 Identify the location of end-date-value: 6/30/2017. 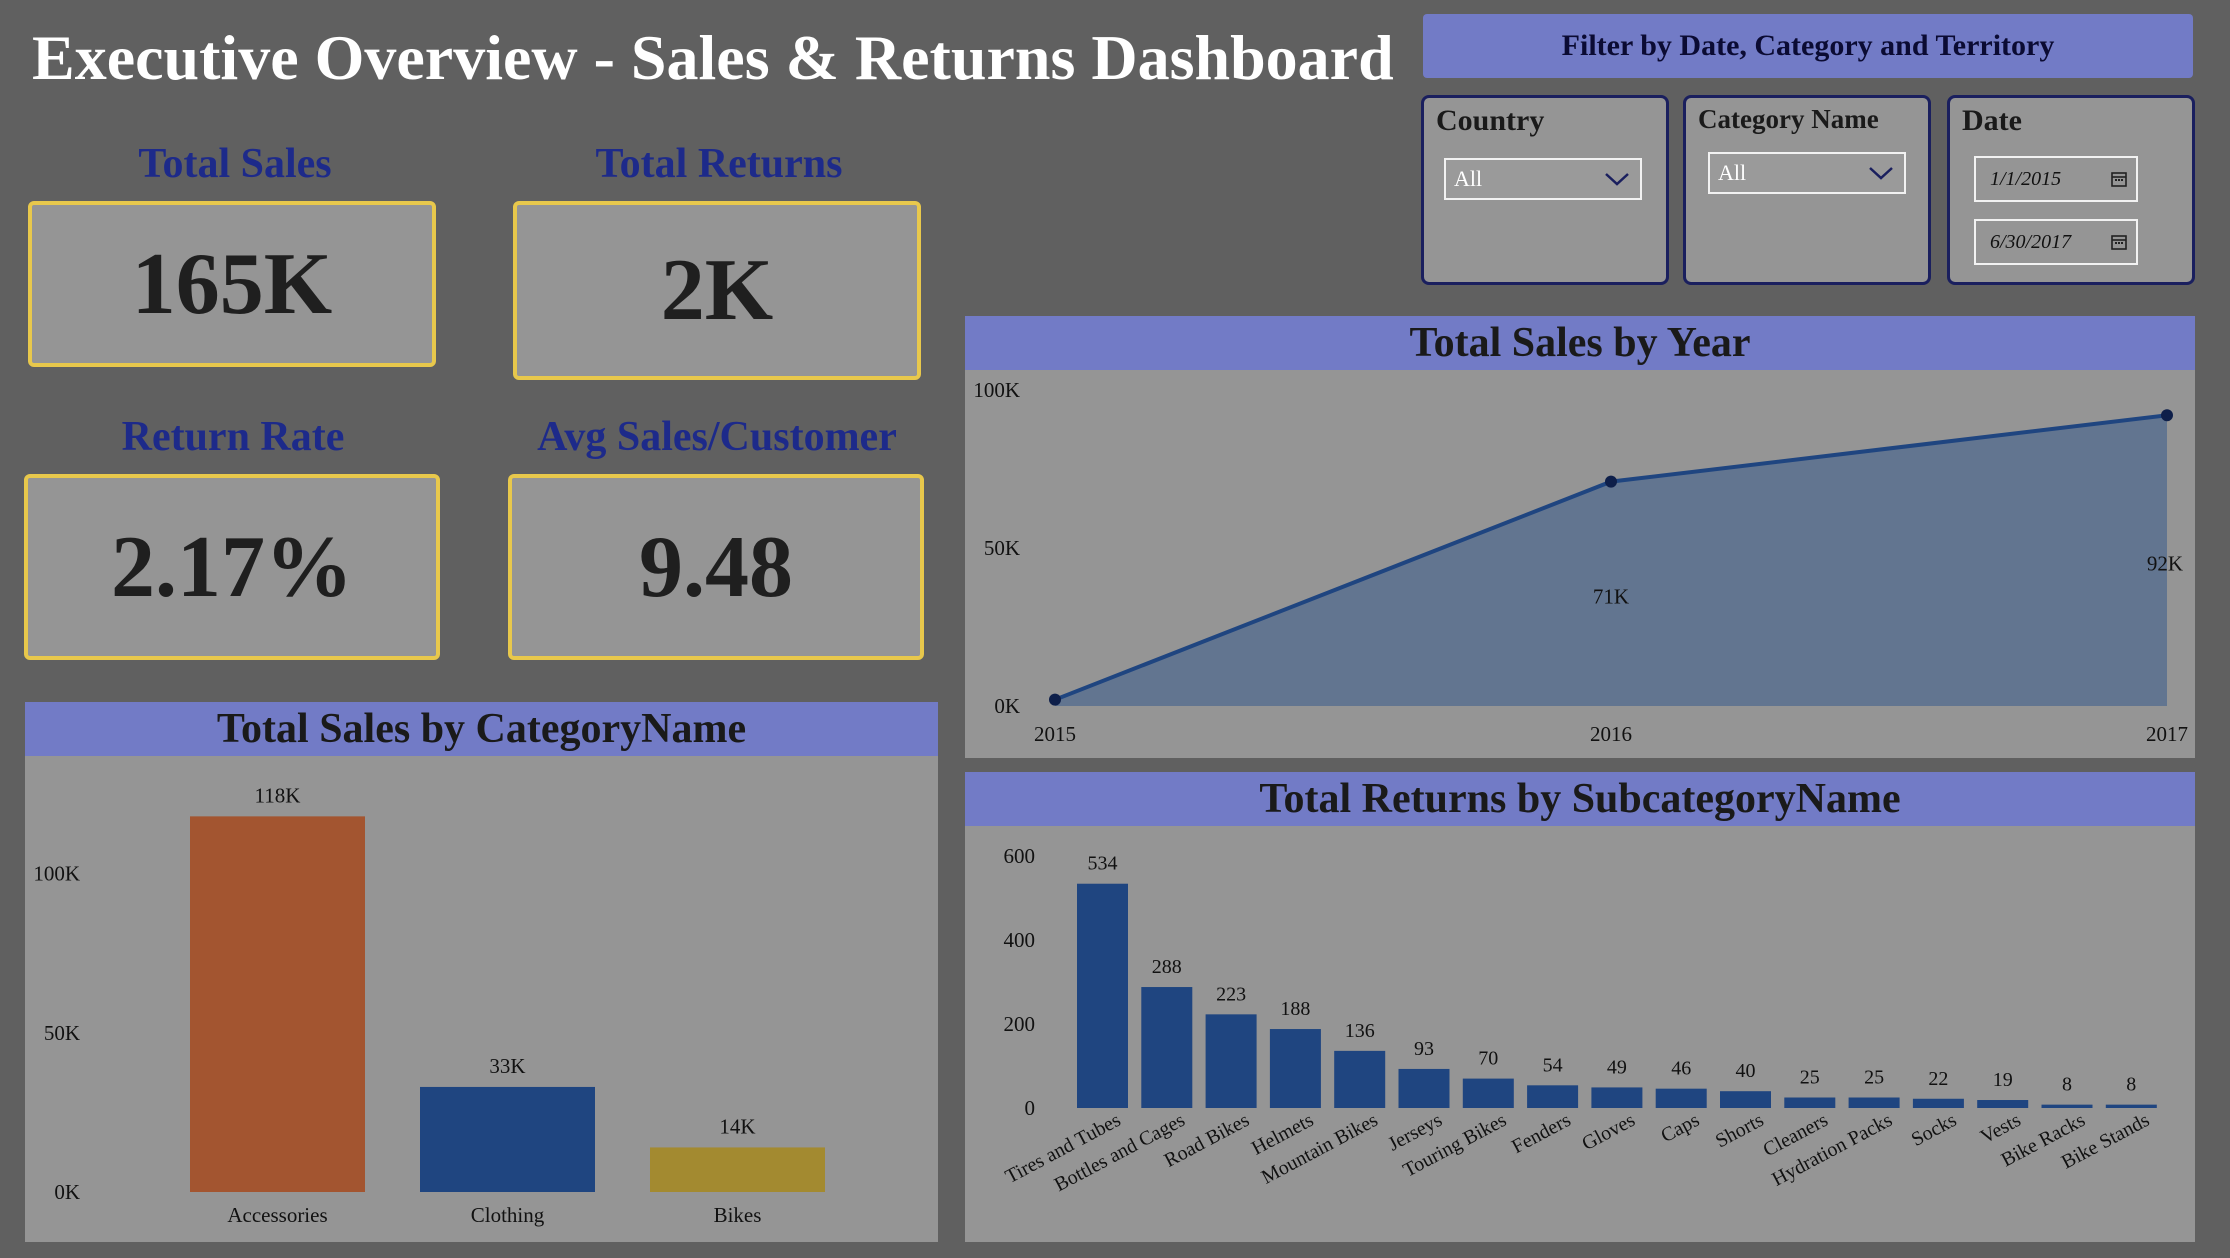
(2031, 242).